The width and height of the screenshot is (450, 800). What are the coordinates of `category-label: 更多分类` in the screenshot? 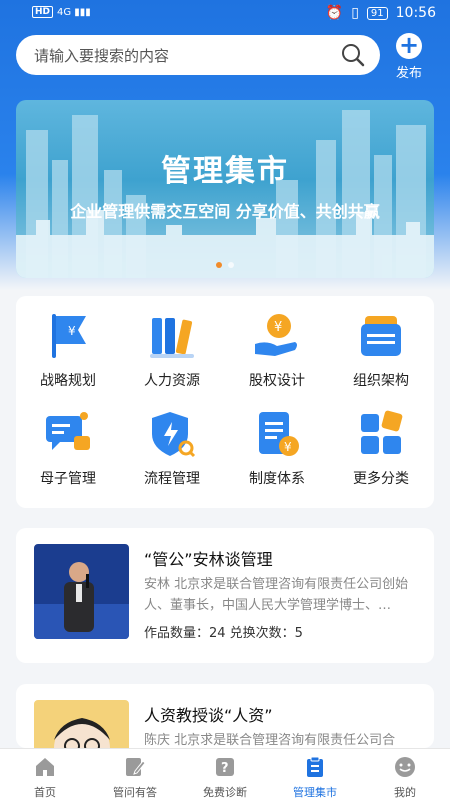 It's located at (381, 479).